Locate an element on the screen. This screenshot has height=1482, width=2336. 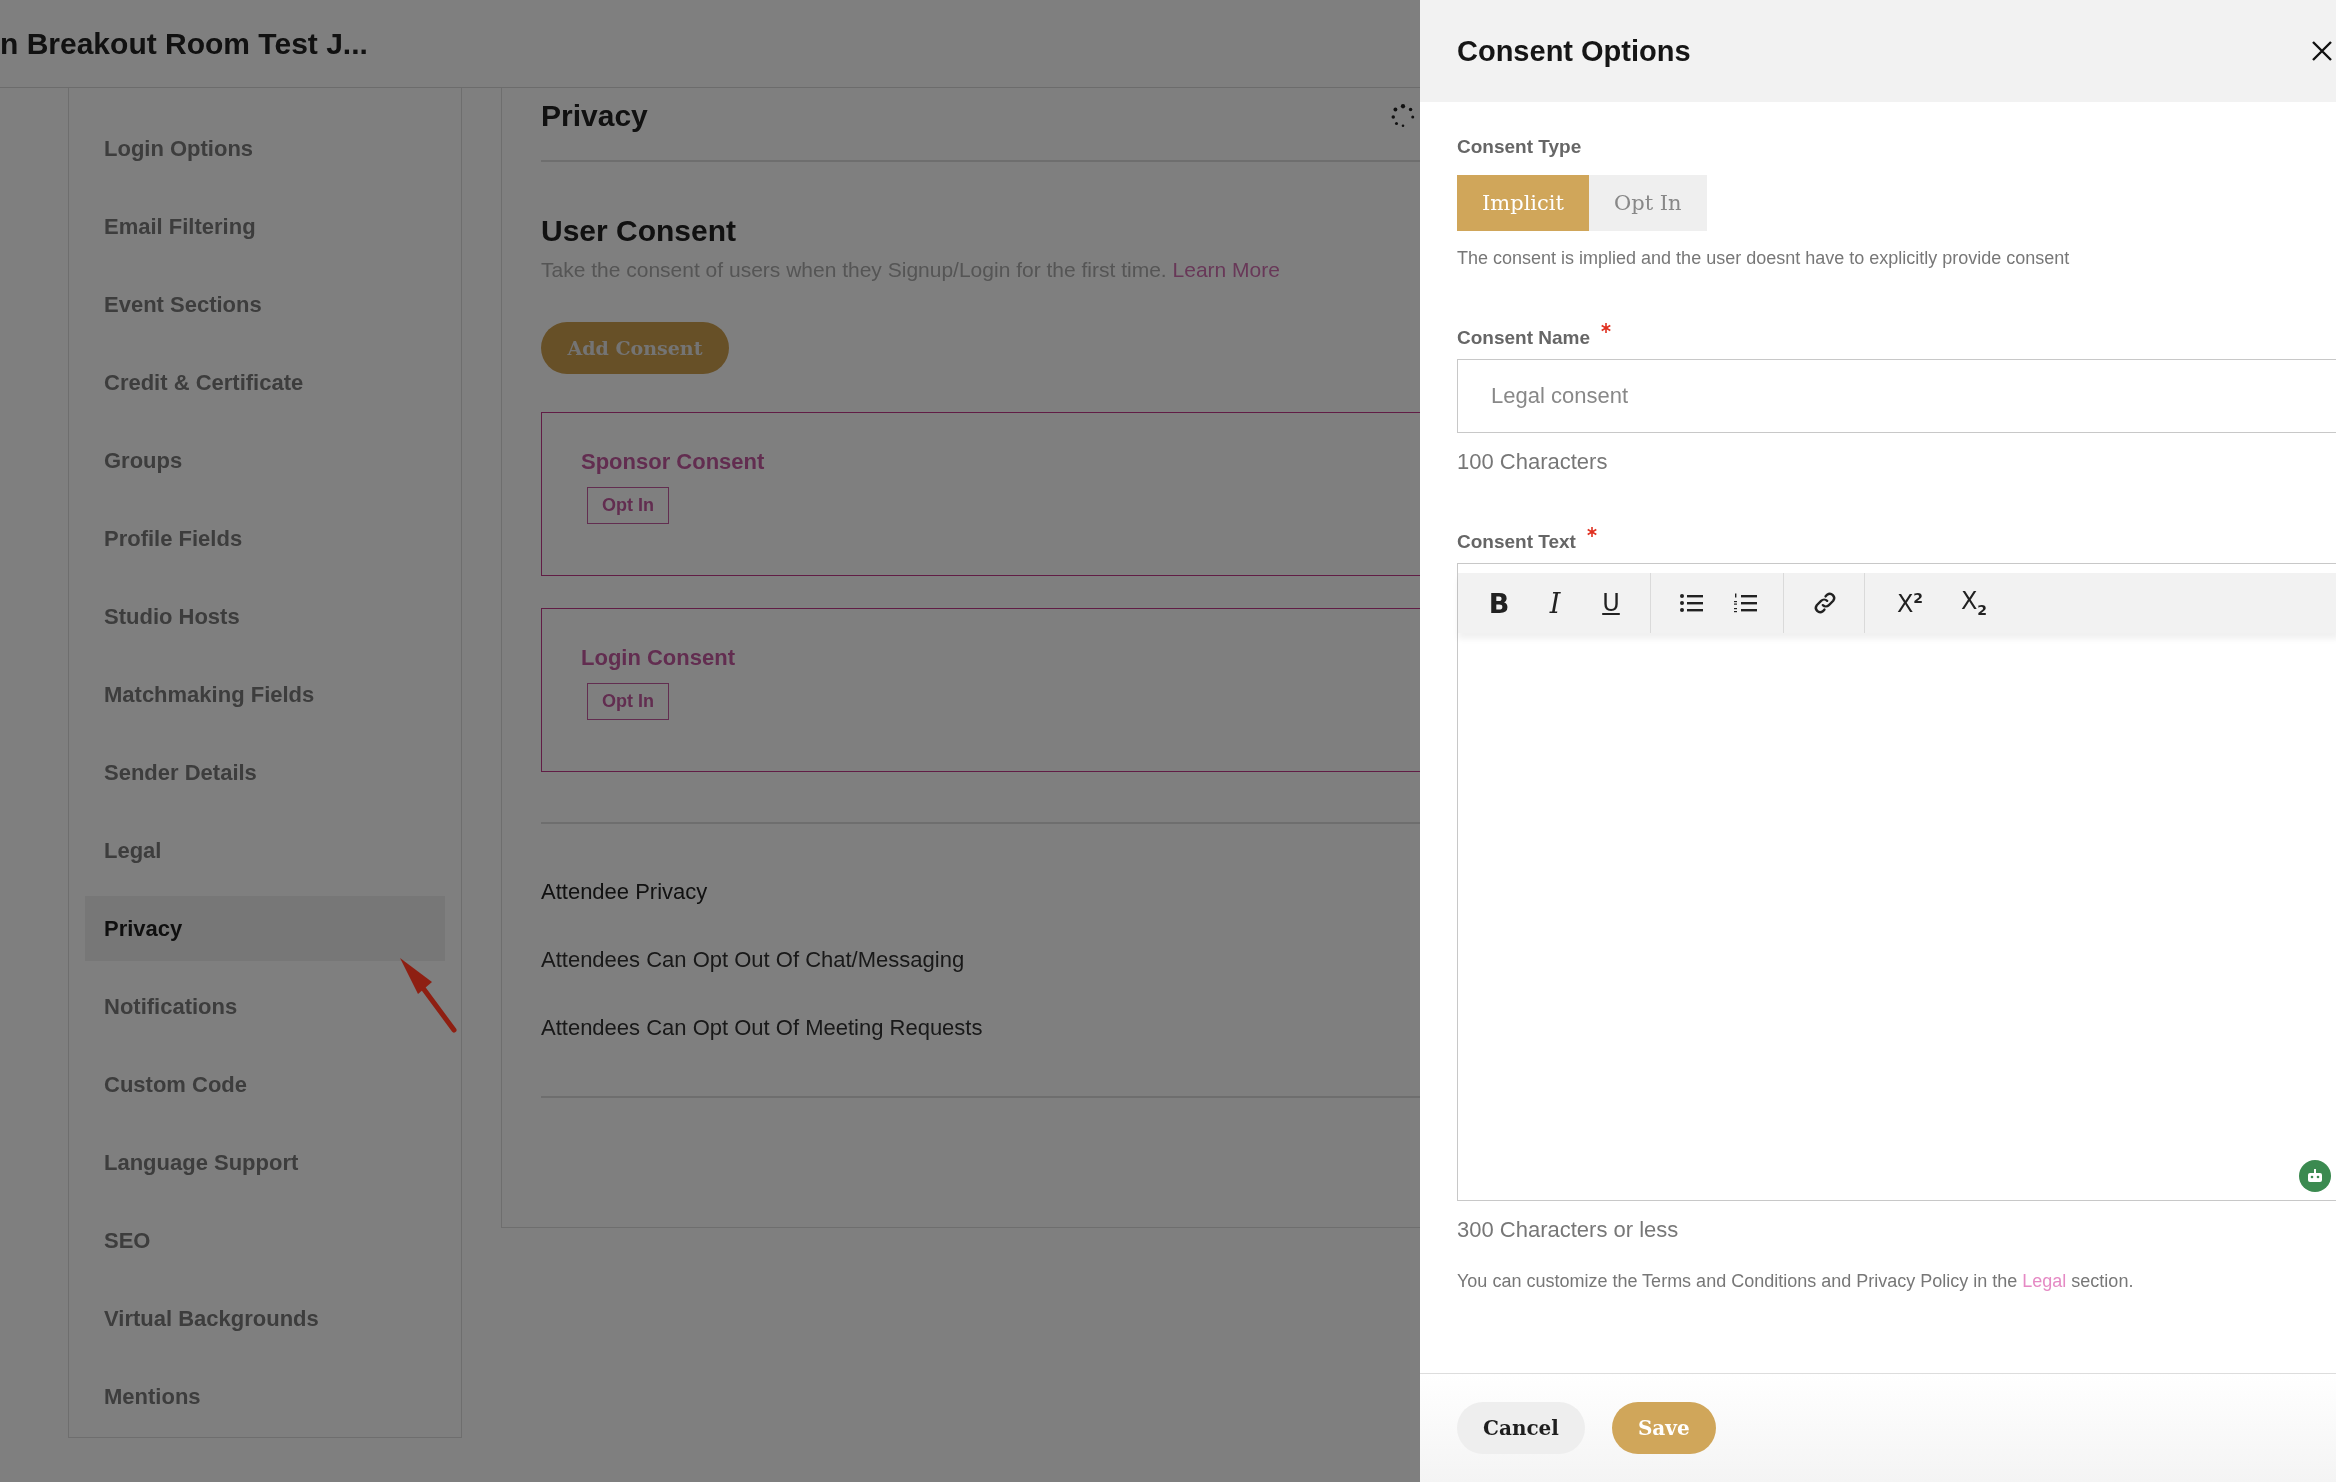
sidebar-item: Mentions is located at coordinates (265, 1396).